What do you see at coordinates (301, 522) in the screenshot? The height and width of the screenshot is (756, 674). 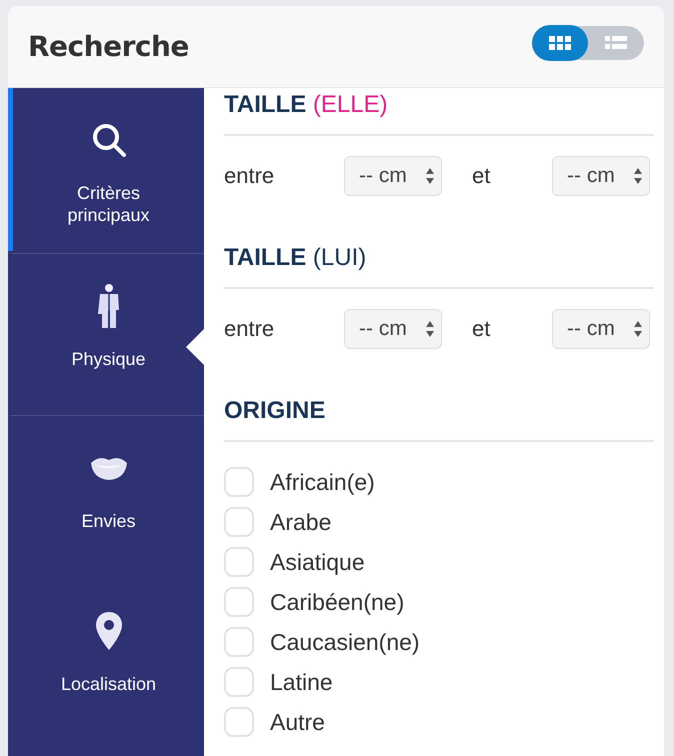 I see `option-label: Arabe` at bounding box center [301, 522].